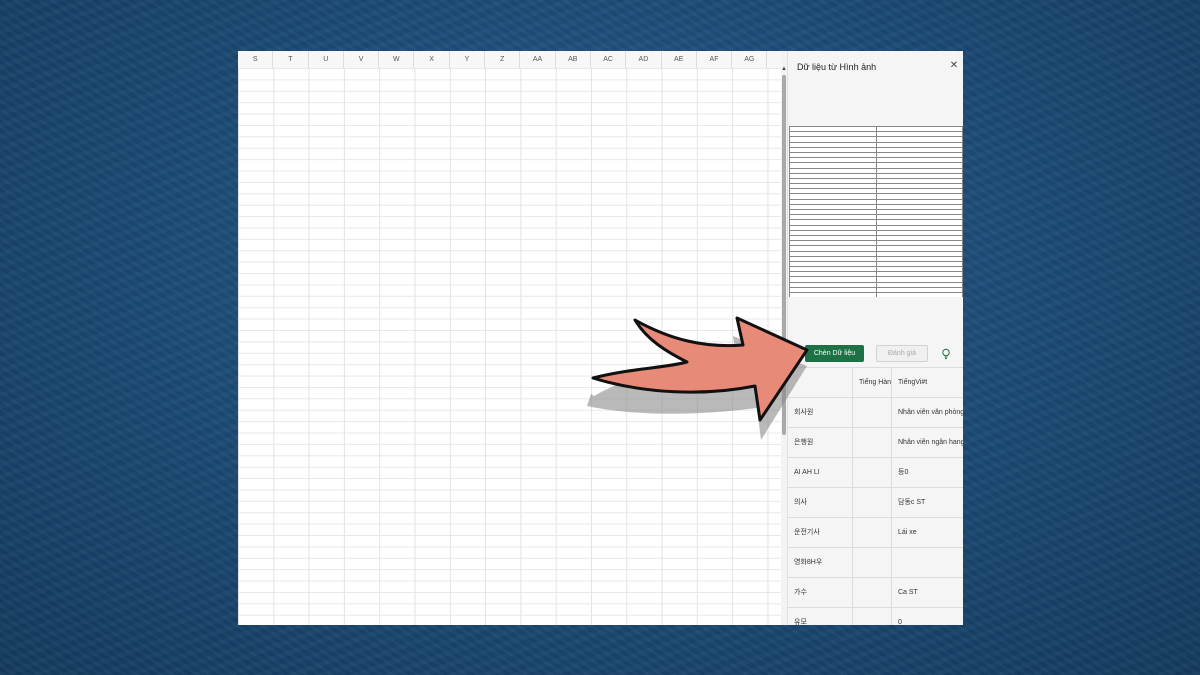 This screenshot has height=675, width=1200. I want to click on results-cell: 의사, so click(820, 502).